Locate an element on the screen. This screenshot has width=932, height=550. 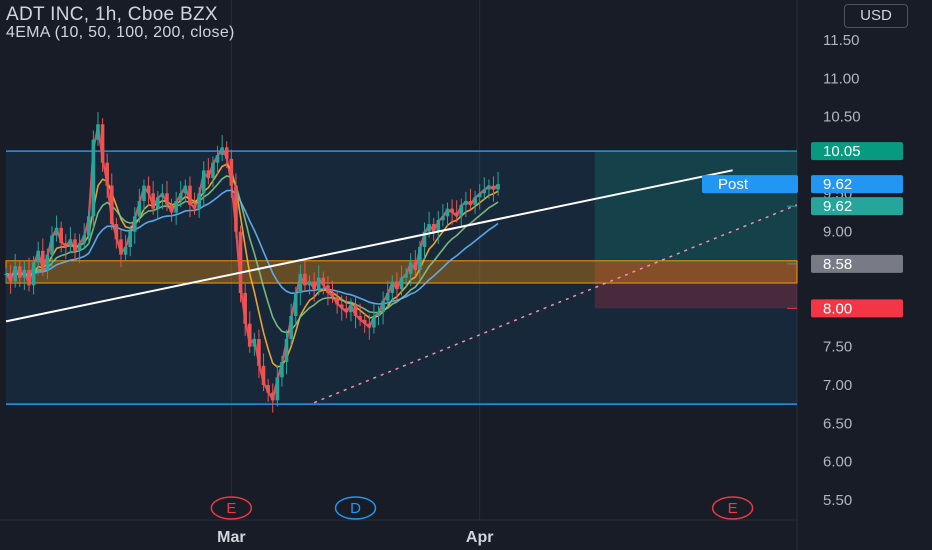
post-market-label: Post is located at coordinates (733, 184).